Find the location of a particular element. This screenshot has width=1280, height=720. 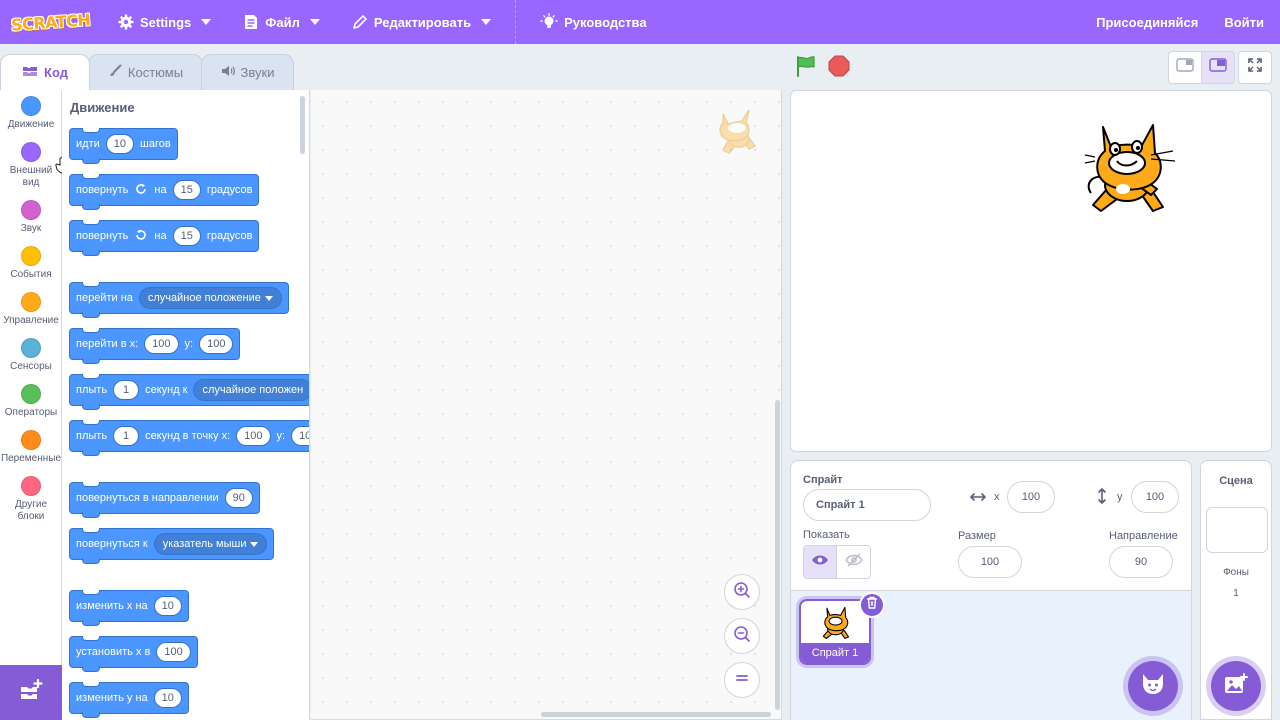

choose-backdrop-button is located at coordinates (1236, 686).